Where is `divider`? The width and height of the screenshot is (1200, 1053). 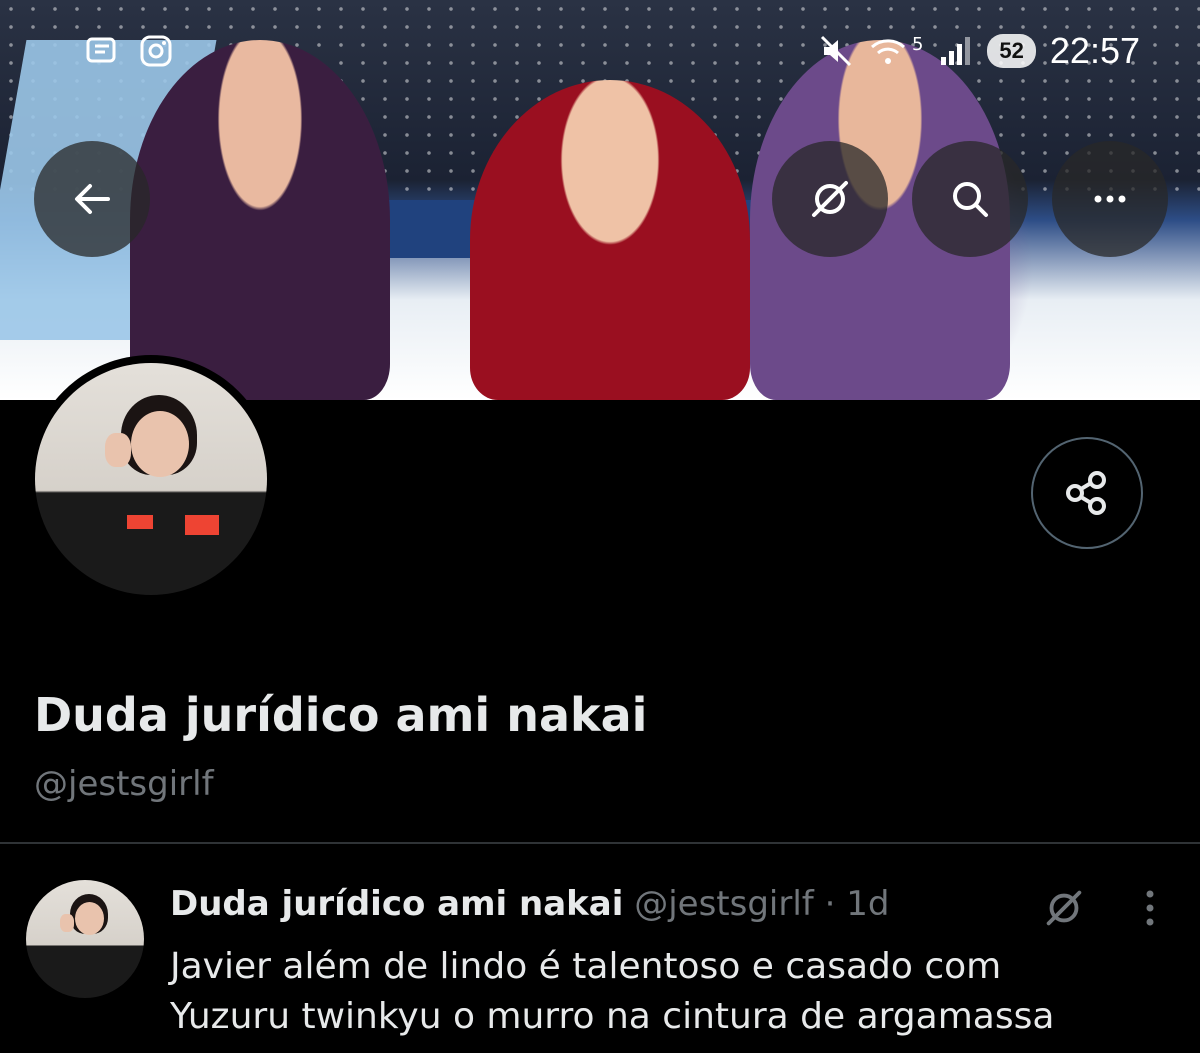
divider is located at coordinates (600, 843).